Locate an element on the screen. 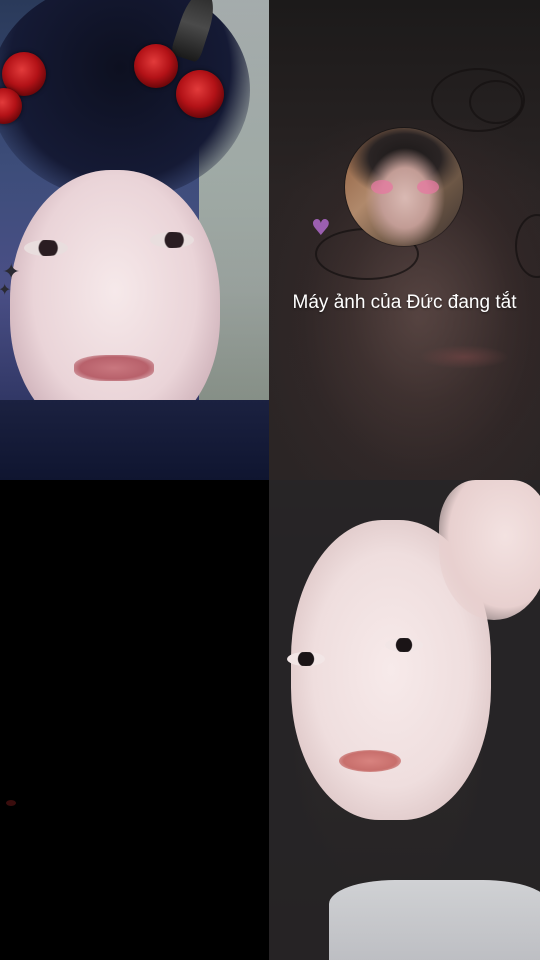 Image resolution: width=540 pixels, height=960 pixels. dim-artifact is located at coordinates (11, 803).